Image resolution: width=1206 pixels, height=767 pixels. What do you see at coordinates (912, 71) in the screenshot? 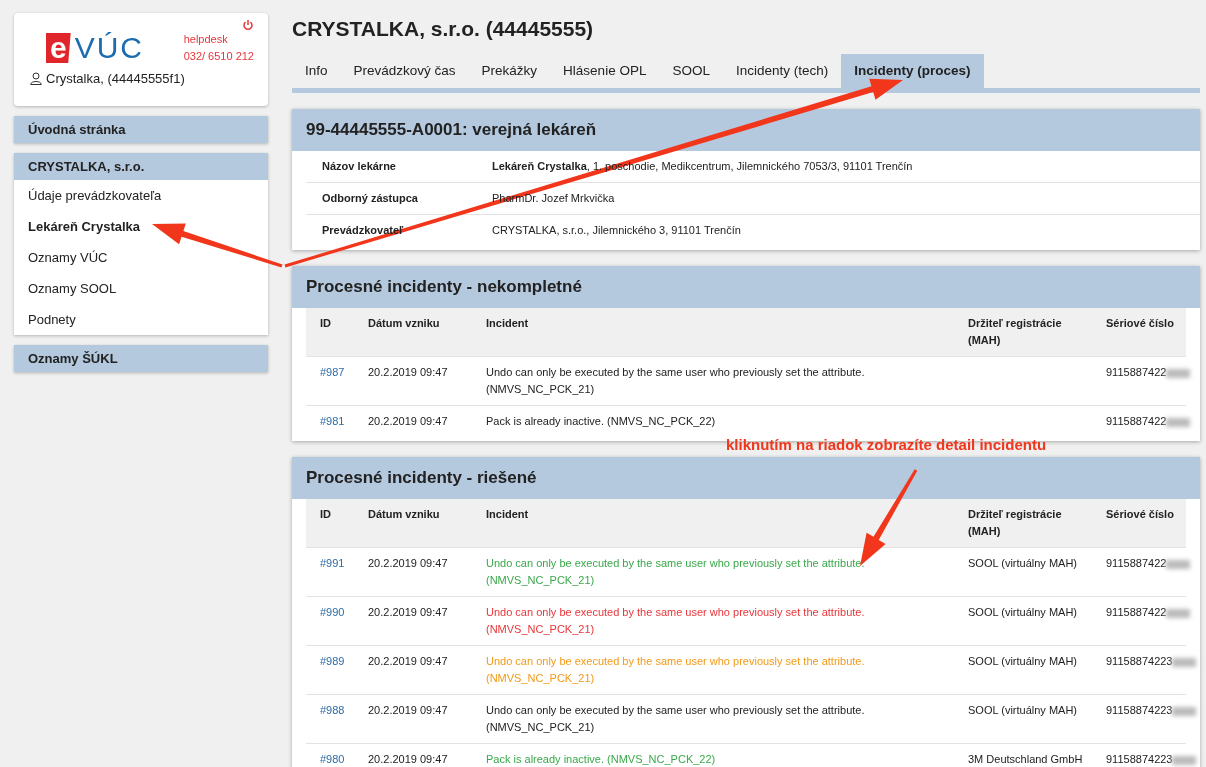
I see `tab: Incidenty (proces)` at bounding box center [912, 71].